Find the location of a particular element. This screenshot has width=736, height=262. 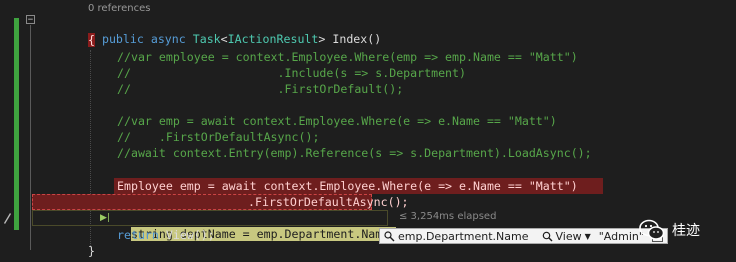

fold-guide-line is located at coordinates (30, 137).